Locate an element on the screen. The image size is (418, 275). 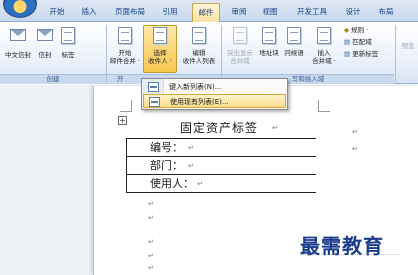
label-title: 固定资产标签 is located at coordinates (219, 128).